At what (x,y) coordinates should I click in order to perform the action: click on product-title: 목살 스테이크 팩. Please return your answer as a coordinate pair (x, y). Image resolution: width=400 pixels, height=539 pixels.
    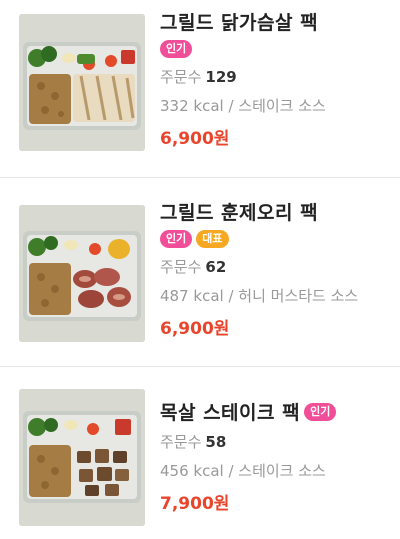
    Looking at the image, I should click on (230, 411).